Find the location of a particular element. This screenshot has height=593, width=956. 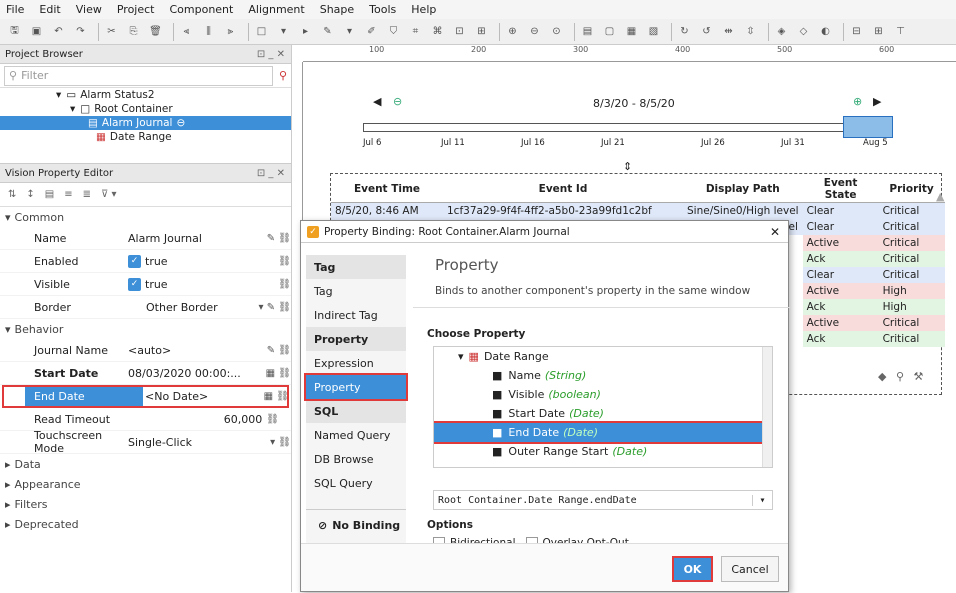

menu-help: Help is located at coordinates (423, 9).